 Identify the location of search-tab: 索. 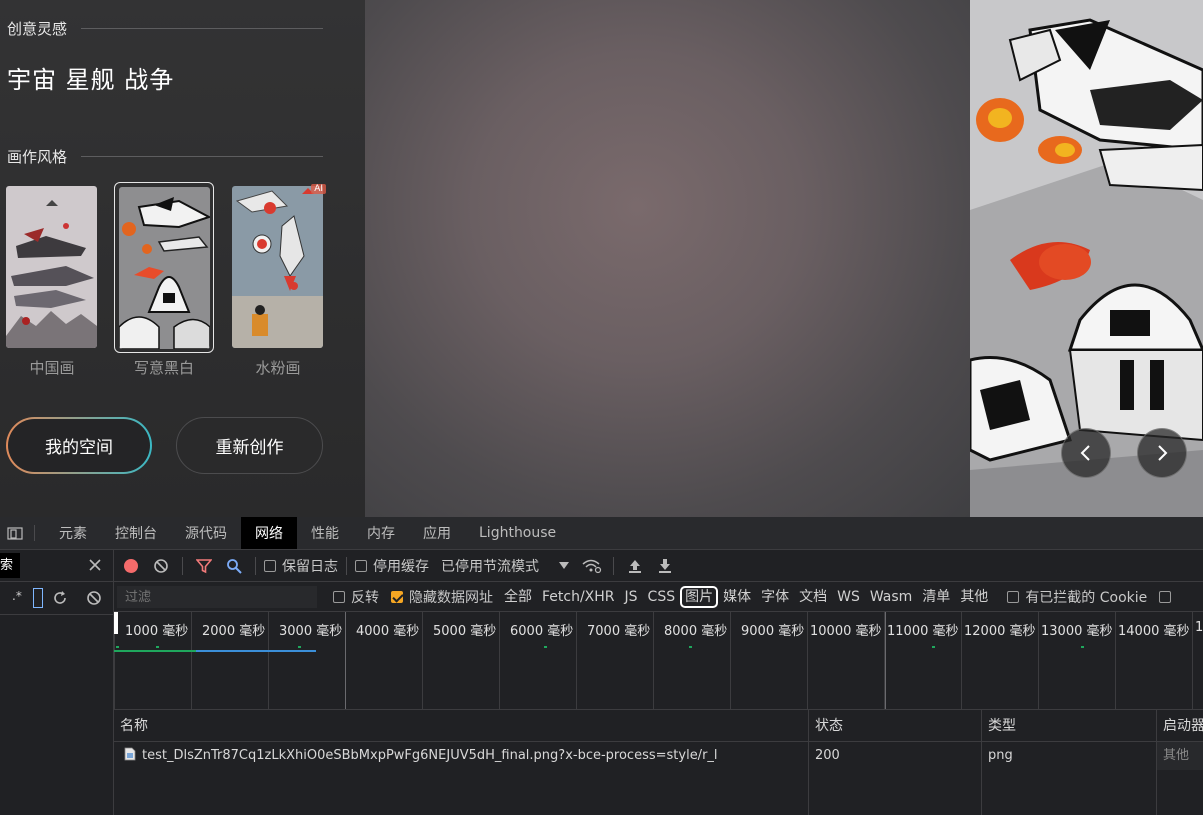
(10, 565).